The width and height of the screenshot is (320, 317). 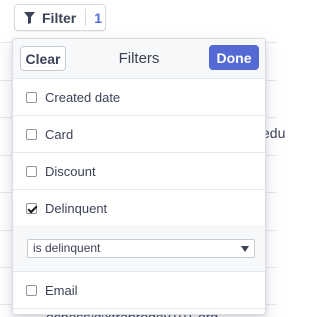 I want to click on chevron-down-icon, so click(x=245, y=249).